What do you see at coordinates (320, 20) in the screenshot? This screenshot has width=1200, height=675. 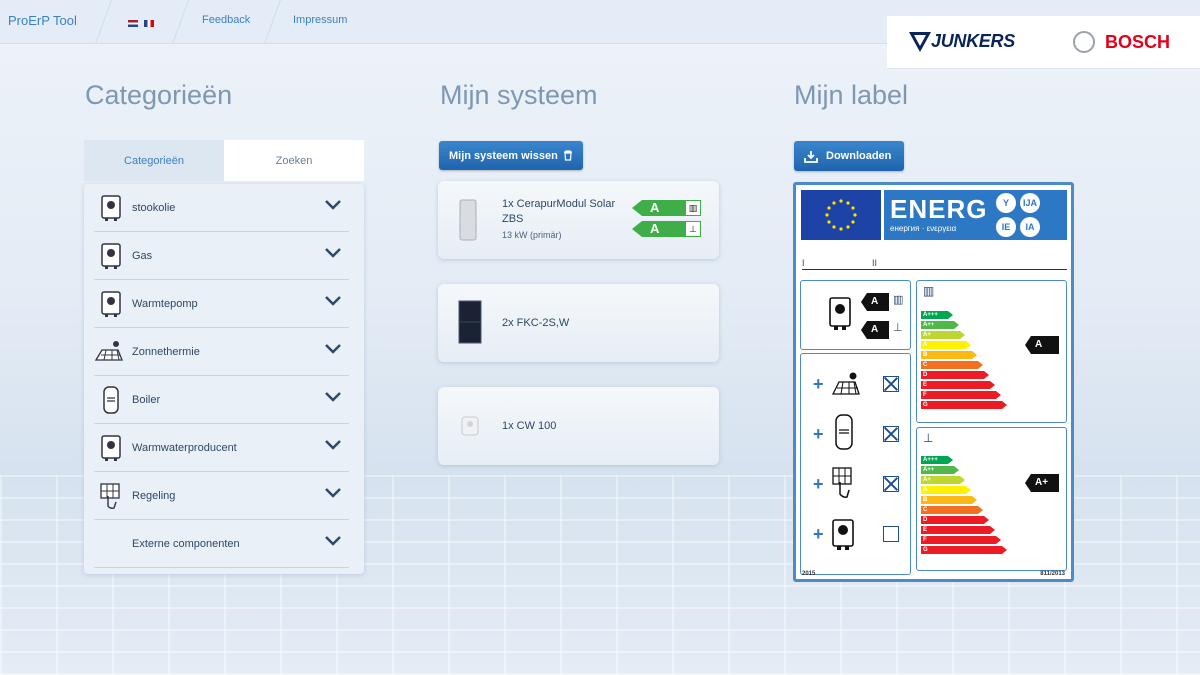 I see `impressum-link: Impressum` at bounding box center [320, 20].